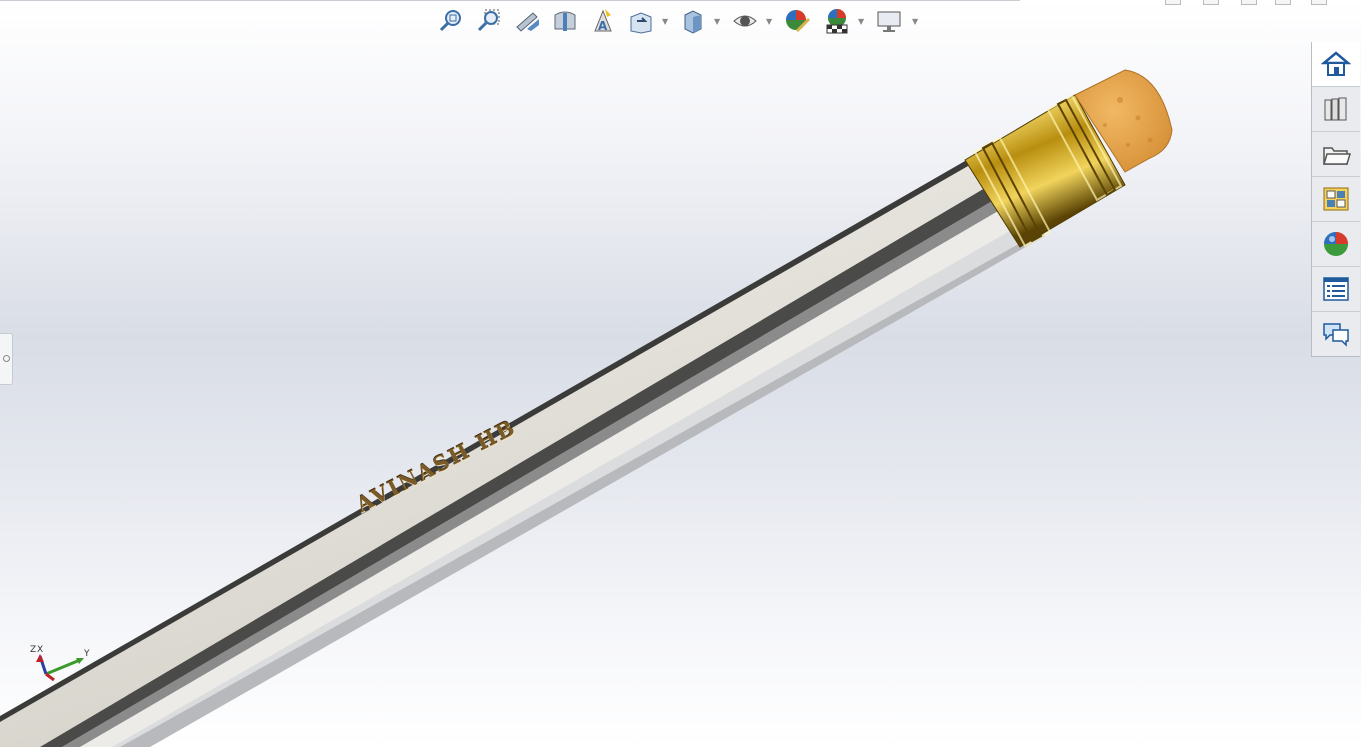 The image size is (1361, 747). Describe the element at coordinates (770, 22) in the screenshot. I see `hide-show-dropdown-icon: ▼` at that location.